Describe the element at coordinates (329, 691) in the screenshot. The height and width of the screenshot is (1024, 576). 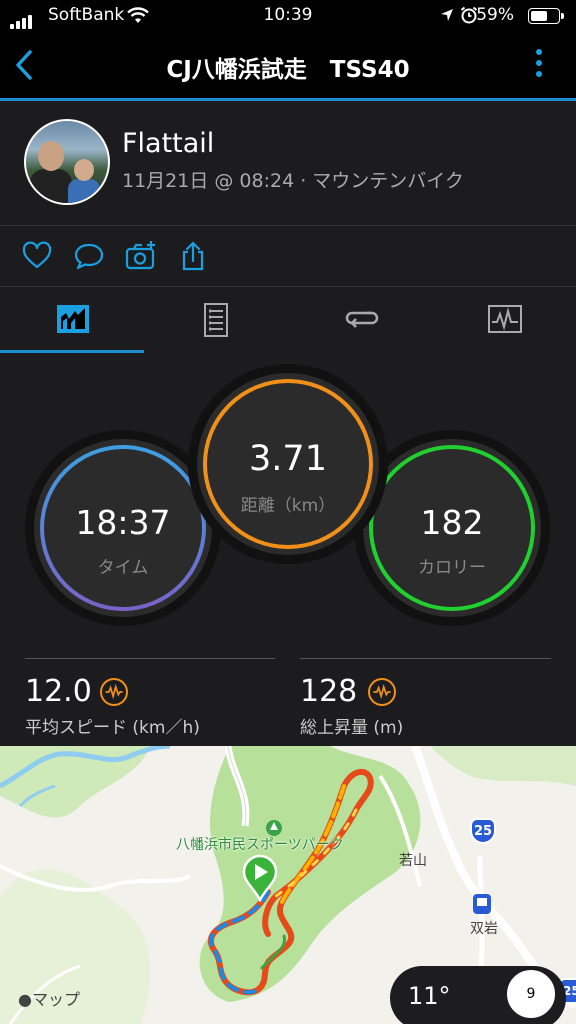
I see `elevation-value: 128` at that location.